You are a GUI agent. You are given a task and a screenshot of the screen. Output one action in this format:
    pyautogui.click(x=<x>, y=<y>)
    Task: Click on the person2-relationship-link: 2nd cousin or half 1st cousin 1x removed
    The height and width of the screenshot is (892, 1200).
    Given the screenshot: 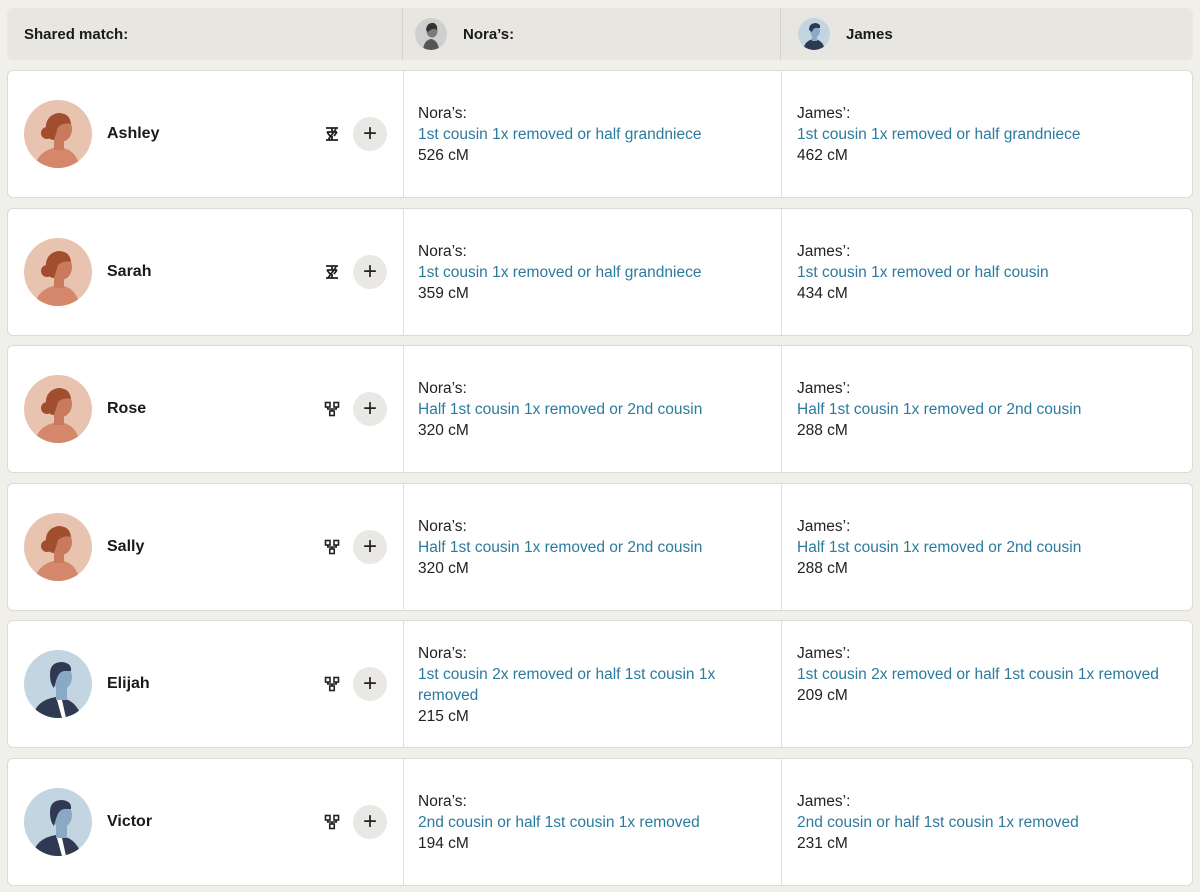 What is the action you would take?
    pyautogui.click(x=987, y=822)
    